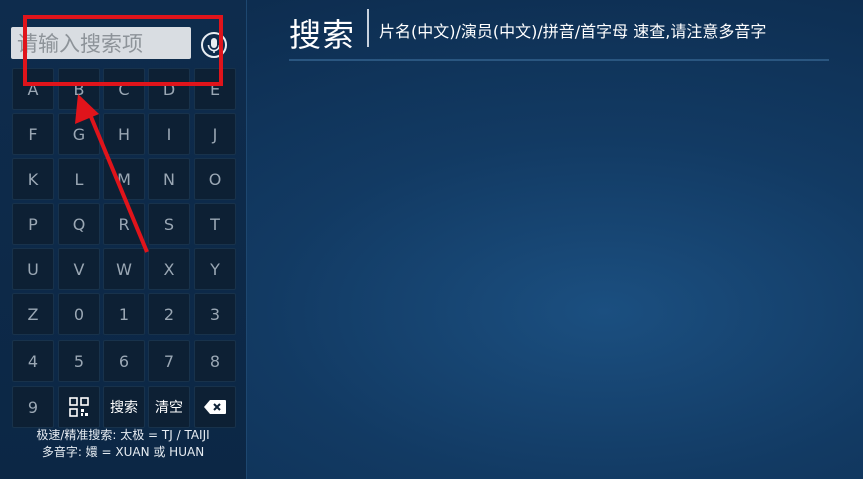  What do you see at coordinates (124, 361) in the screenshot?
I see `key-6: 6` at bounding box center [124, 361].